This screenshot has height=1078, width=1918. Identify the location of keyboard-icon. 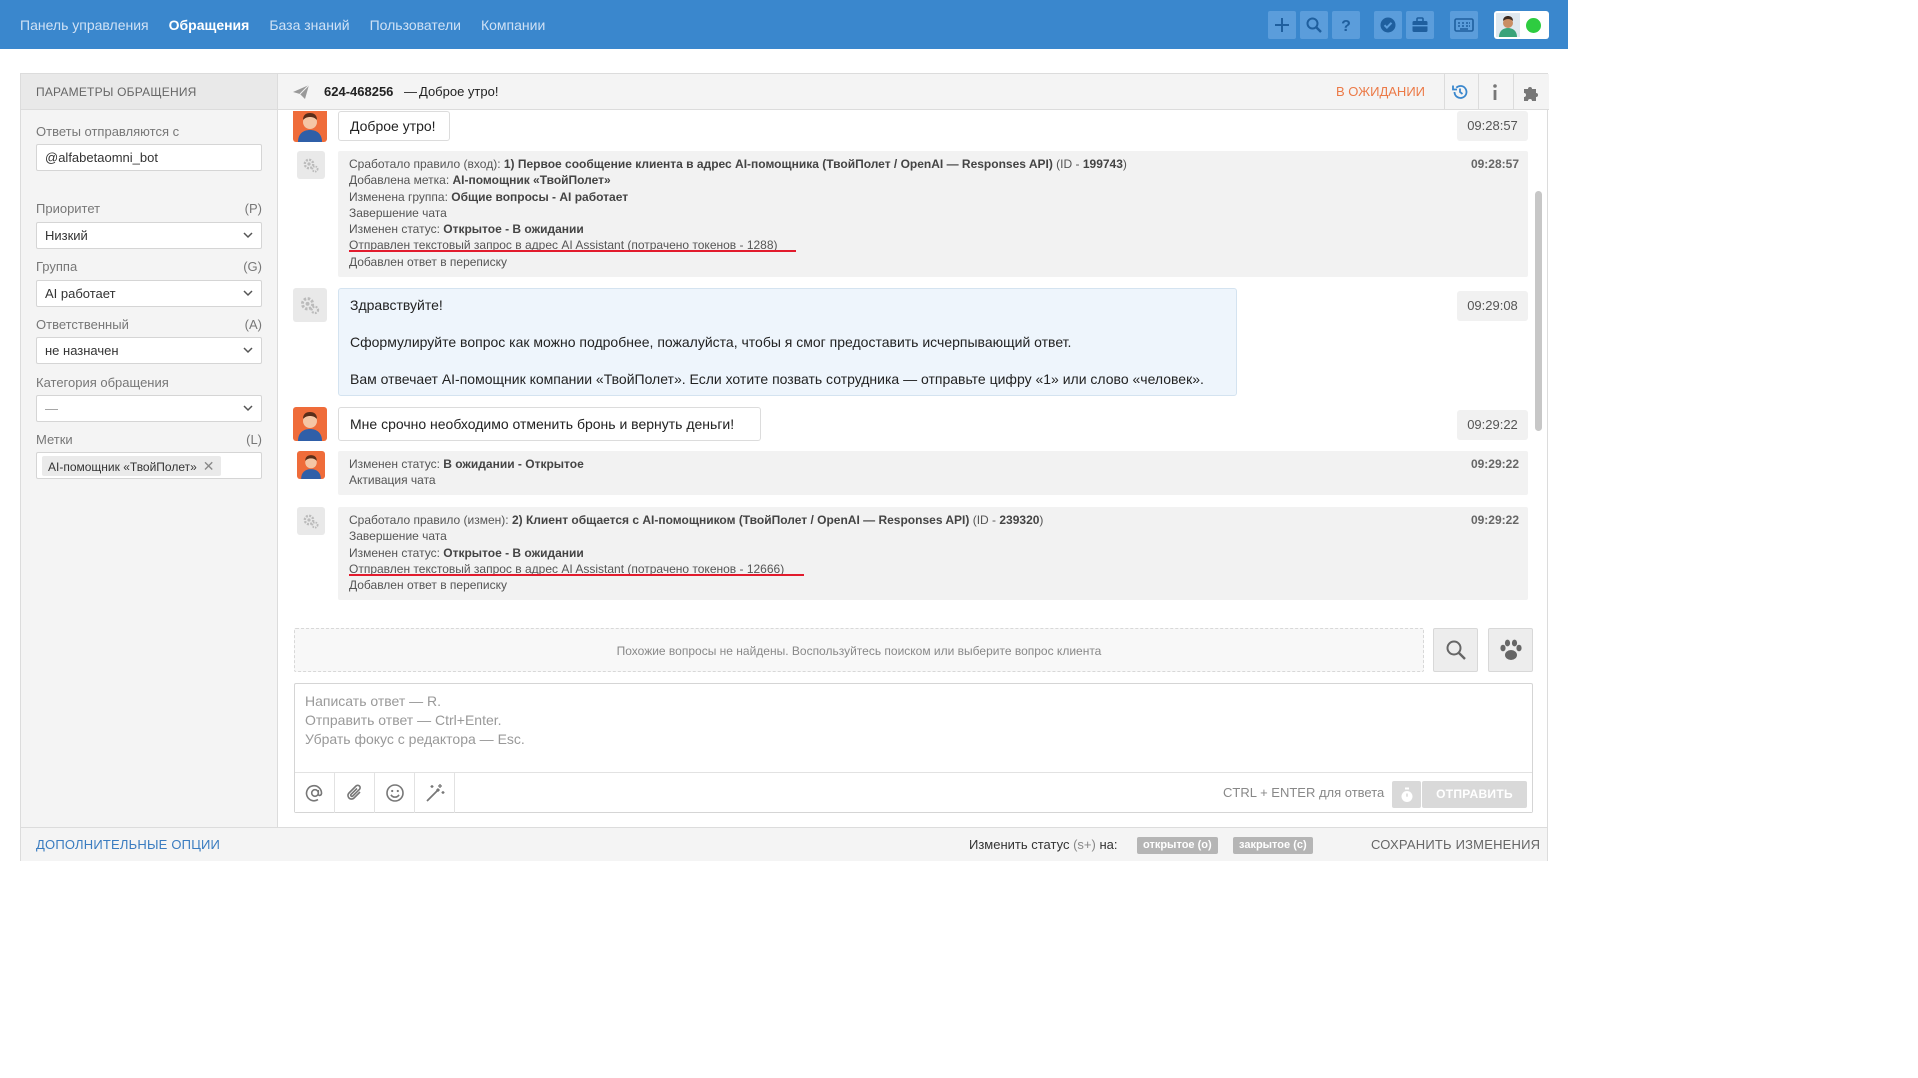
(1464, 25).